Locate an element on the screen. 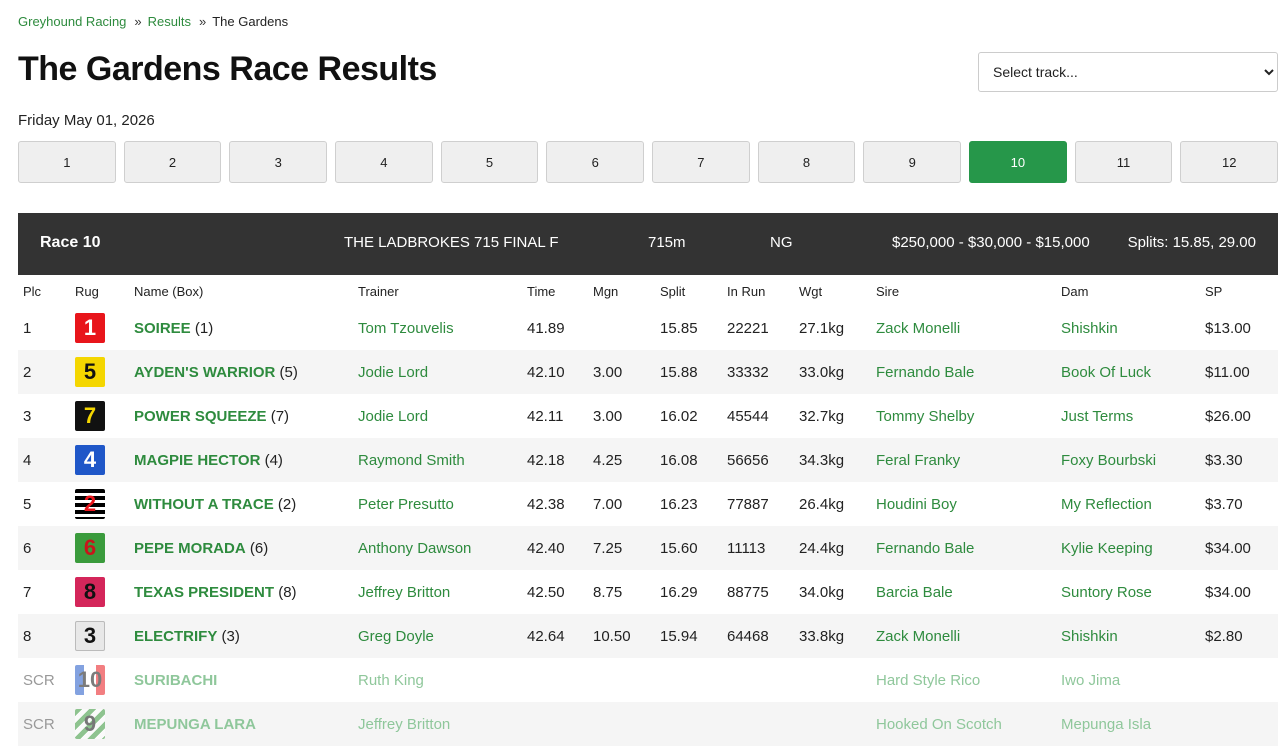 The image size is (1283, 754). cell-trainer: Jeffrey Britton is located at coordinates (437, 592).